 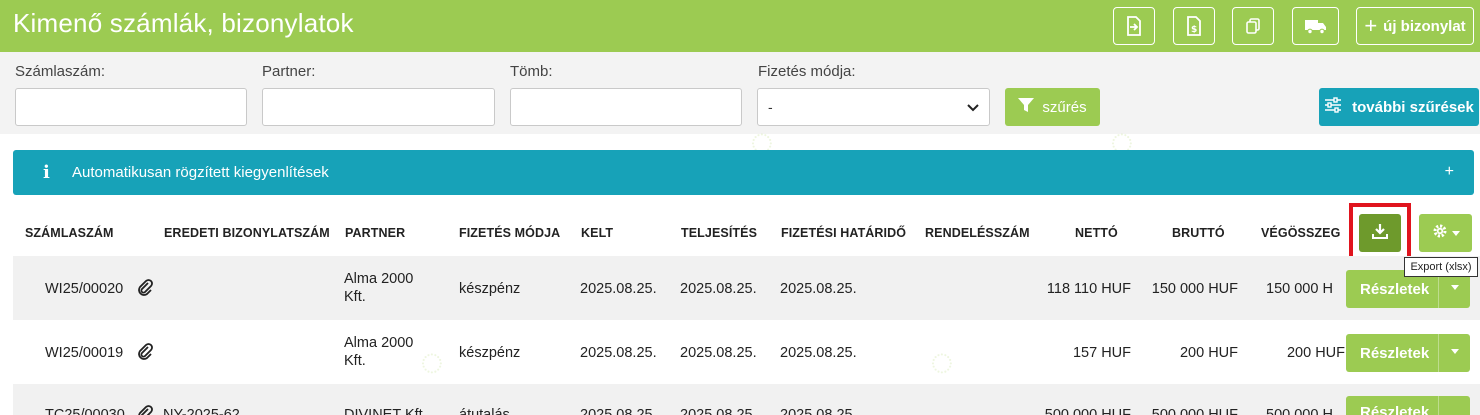 I want to click on copy-button, so click(x=1253, y=26).